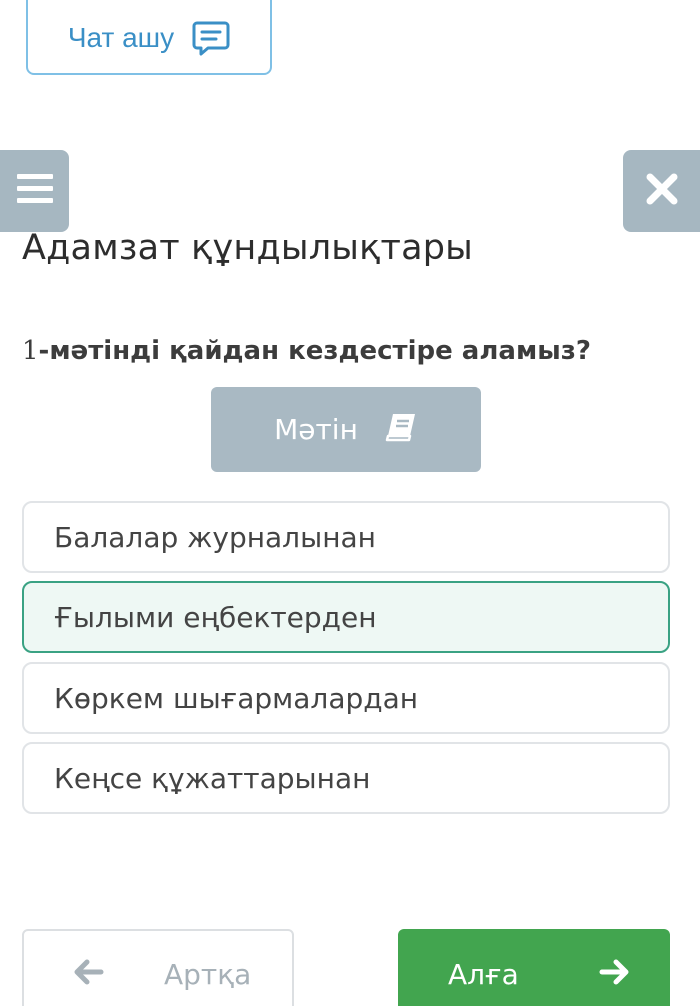  What do you see at coordinates (212, 778) in the screenshot?
I see `answer-option-label: Кеңсе құжаттарынан` at bounding box center [212, 778].